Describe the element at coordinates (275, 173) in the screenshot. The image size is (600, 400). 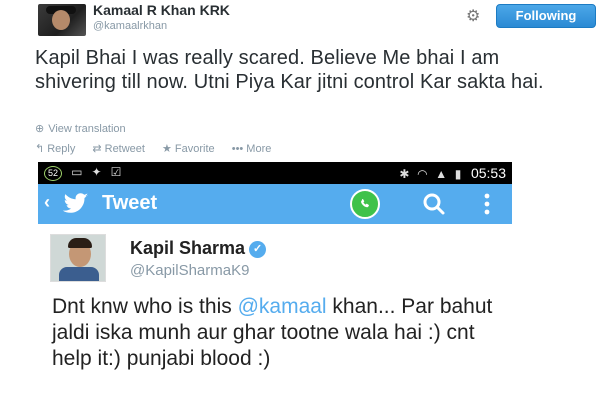
I see `phone-status-bar: 52 ▭ ✦ ☑ ✱ ◠ ▲ ▮ 05:53` at that location.